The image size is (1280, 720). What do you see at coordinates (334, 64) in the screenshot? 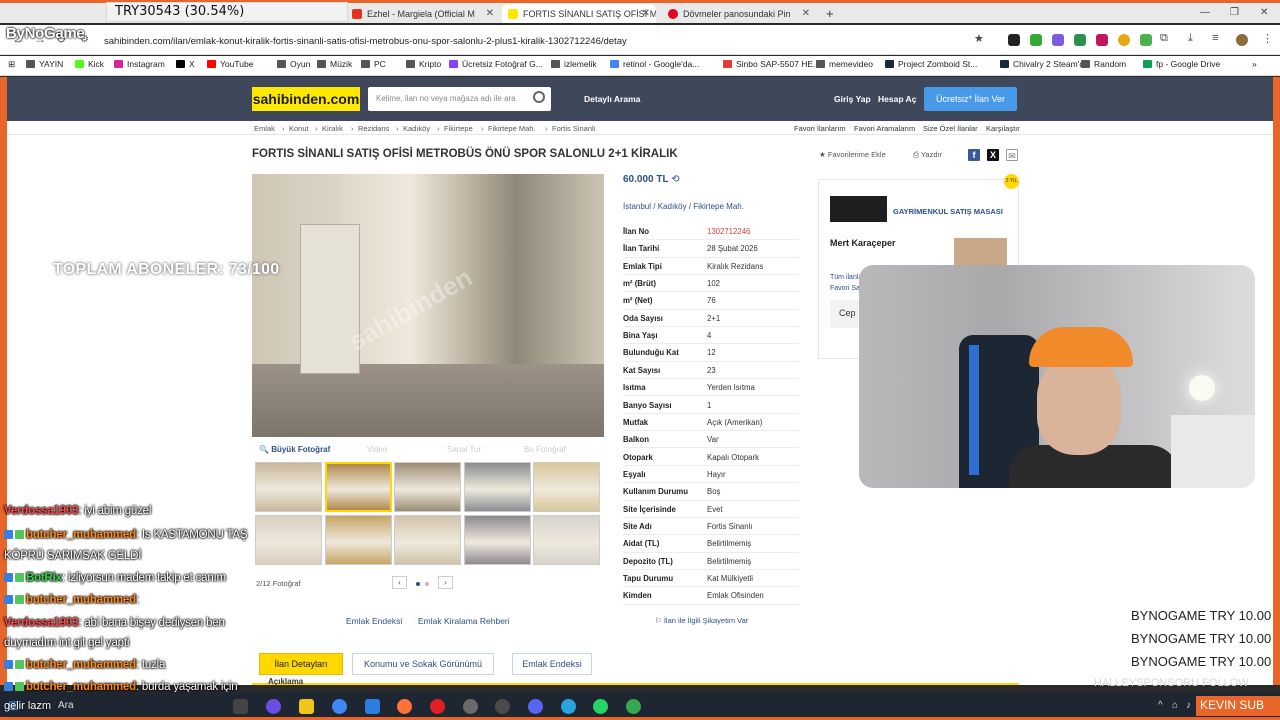
I see `bookmark-item: Müzik` at bounding box center [334, 64].